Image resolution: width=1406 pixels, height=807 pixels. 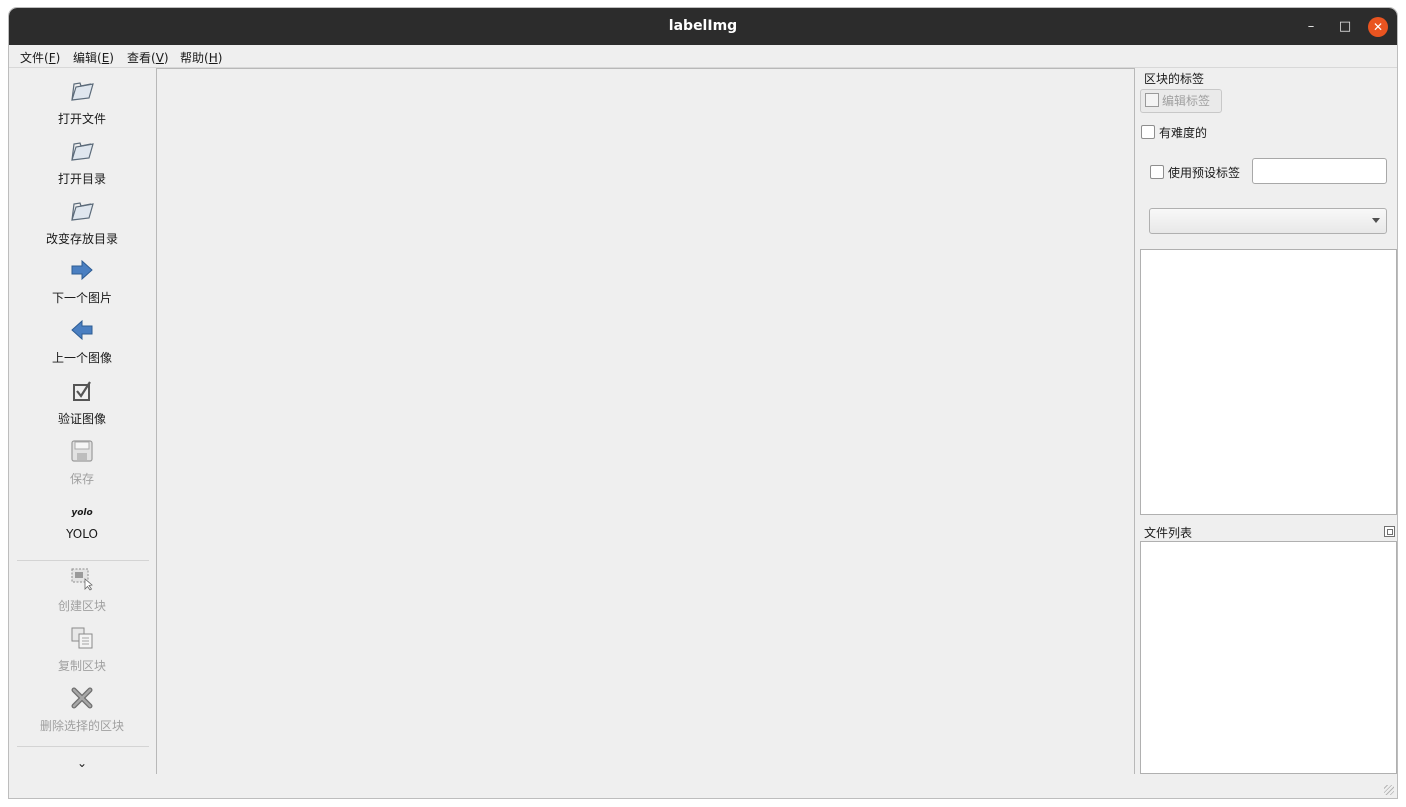 What do you see at coordinates (1345, 27) in the screenshot?
I see `maximize-button: □` at bounding box center [1345, 27].